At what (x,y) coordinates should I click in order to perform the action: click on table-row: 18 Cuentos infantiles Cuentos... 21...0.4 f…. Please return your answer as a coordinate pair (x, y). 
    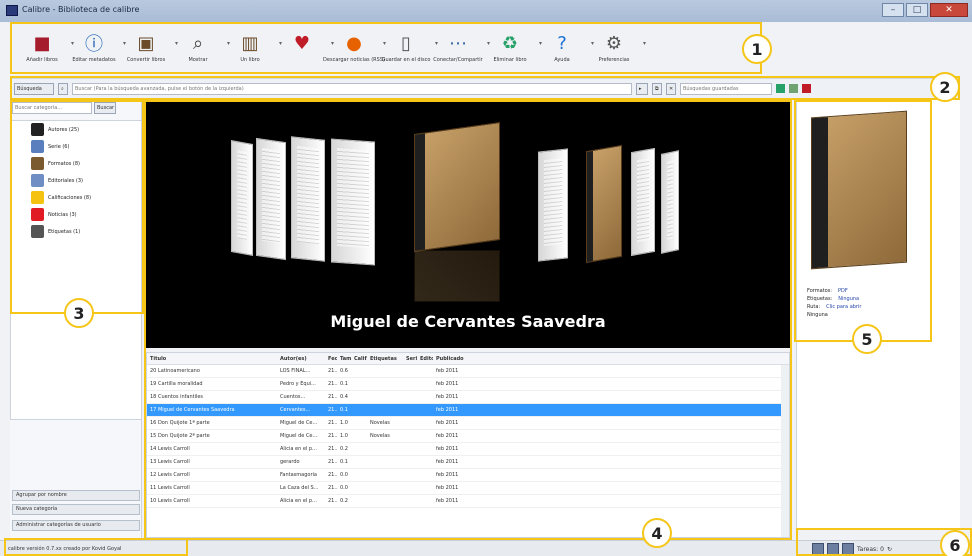
    Looking at the image, I should click on (468, 397).